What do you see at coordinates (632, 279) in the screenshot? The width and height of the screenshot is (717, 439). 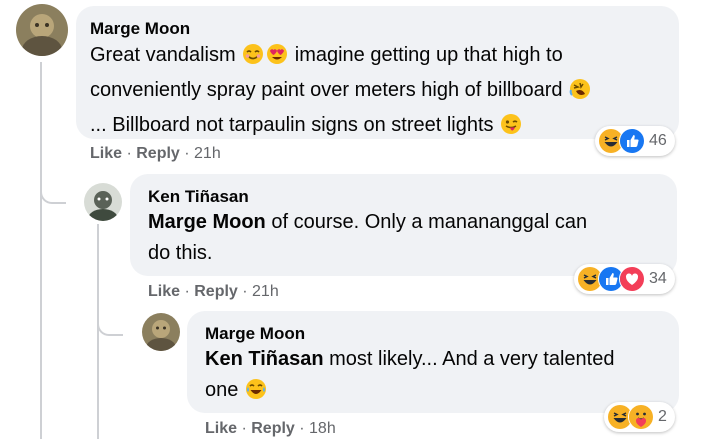 I see `love-icon` at bounding box center [632, 279].